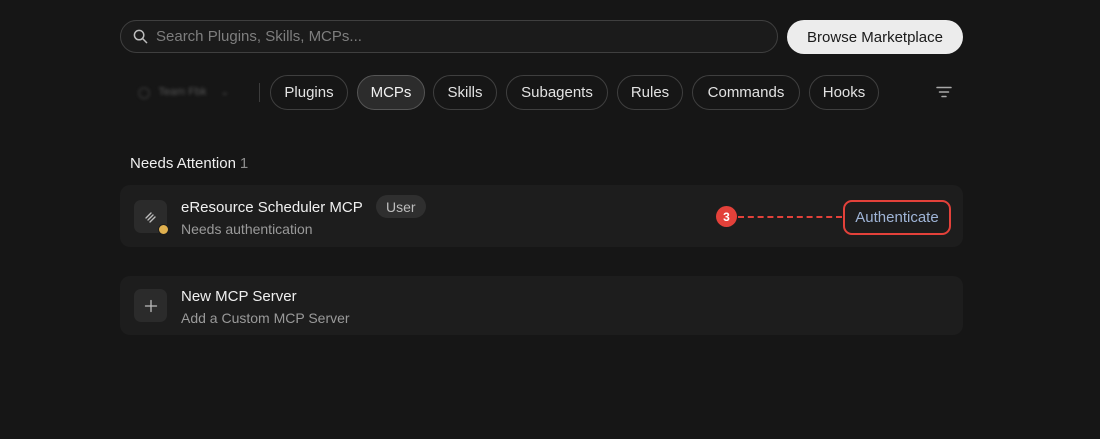 Image resolution: width=1100 pixels, height=439 pixels. I want to click on step-marker: 3, so click(726, 216).